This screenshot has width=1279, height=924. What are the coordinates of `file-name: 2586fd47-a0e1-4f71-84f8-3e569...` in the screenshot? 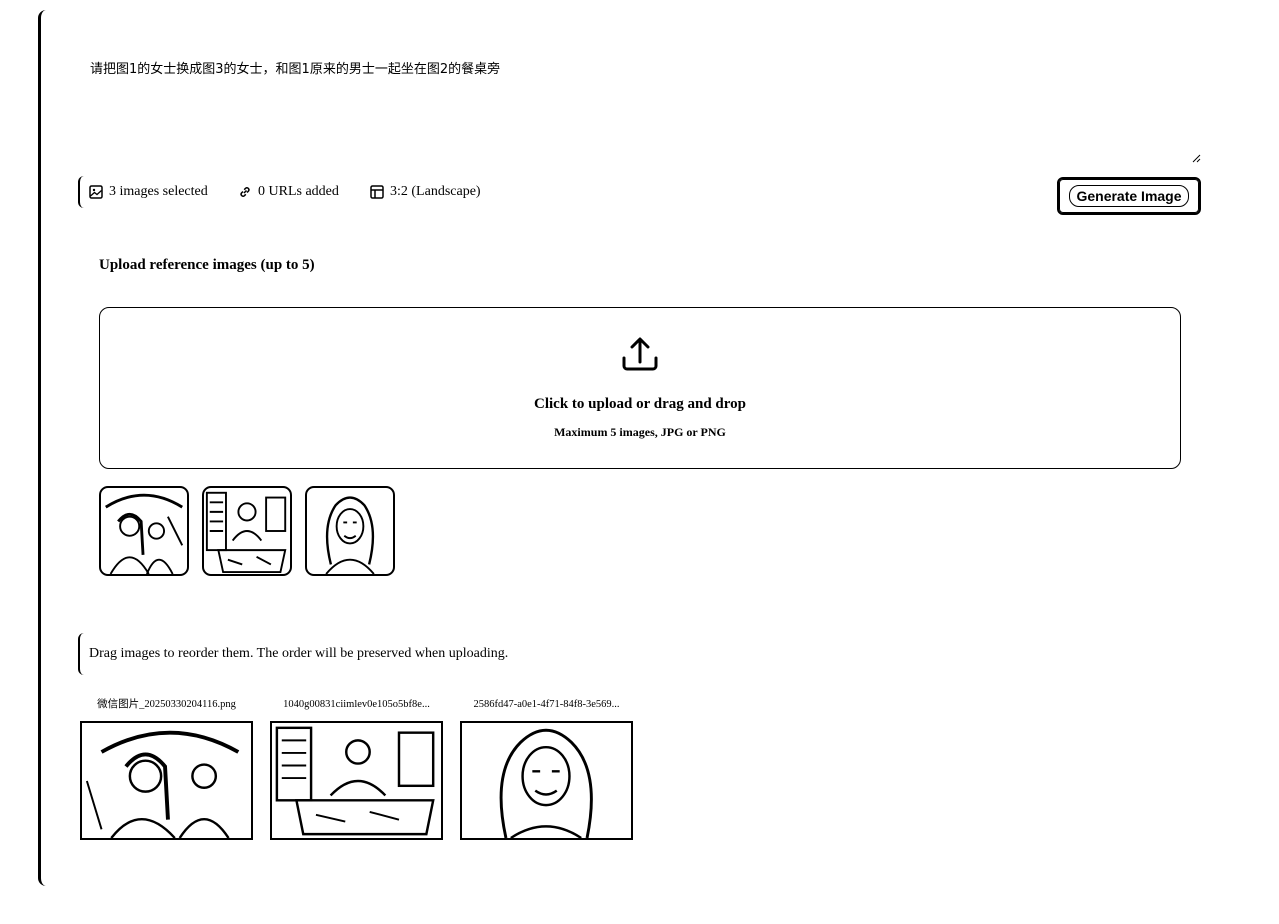 It's located at (546, 704).